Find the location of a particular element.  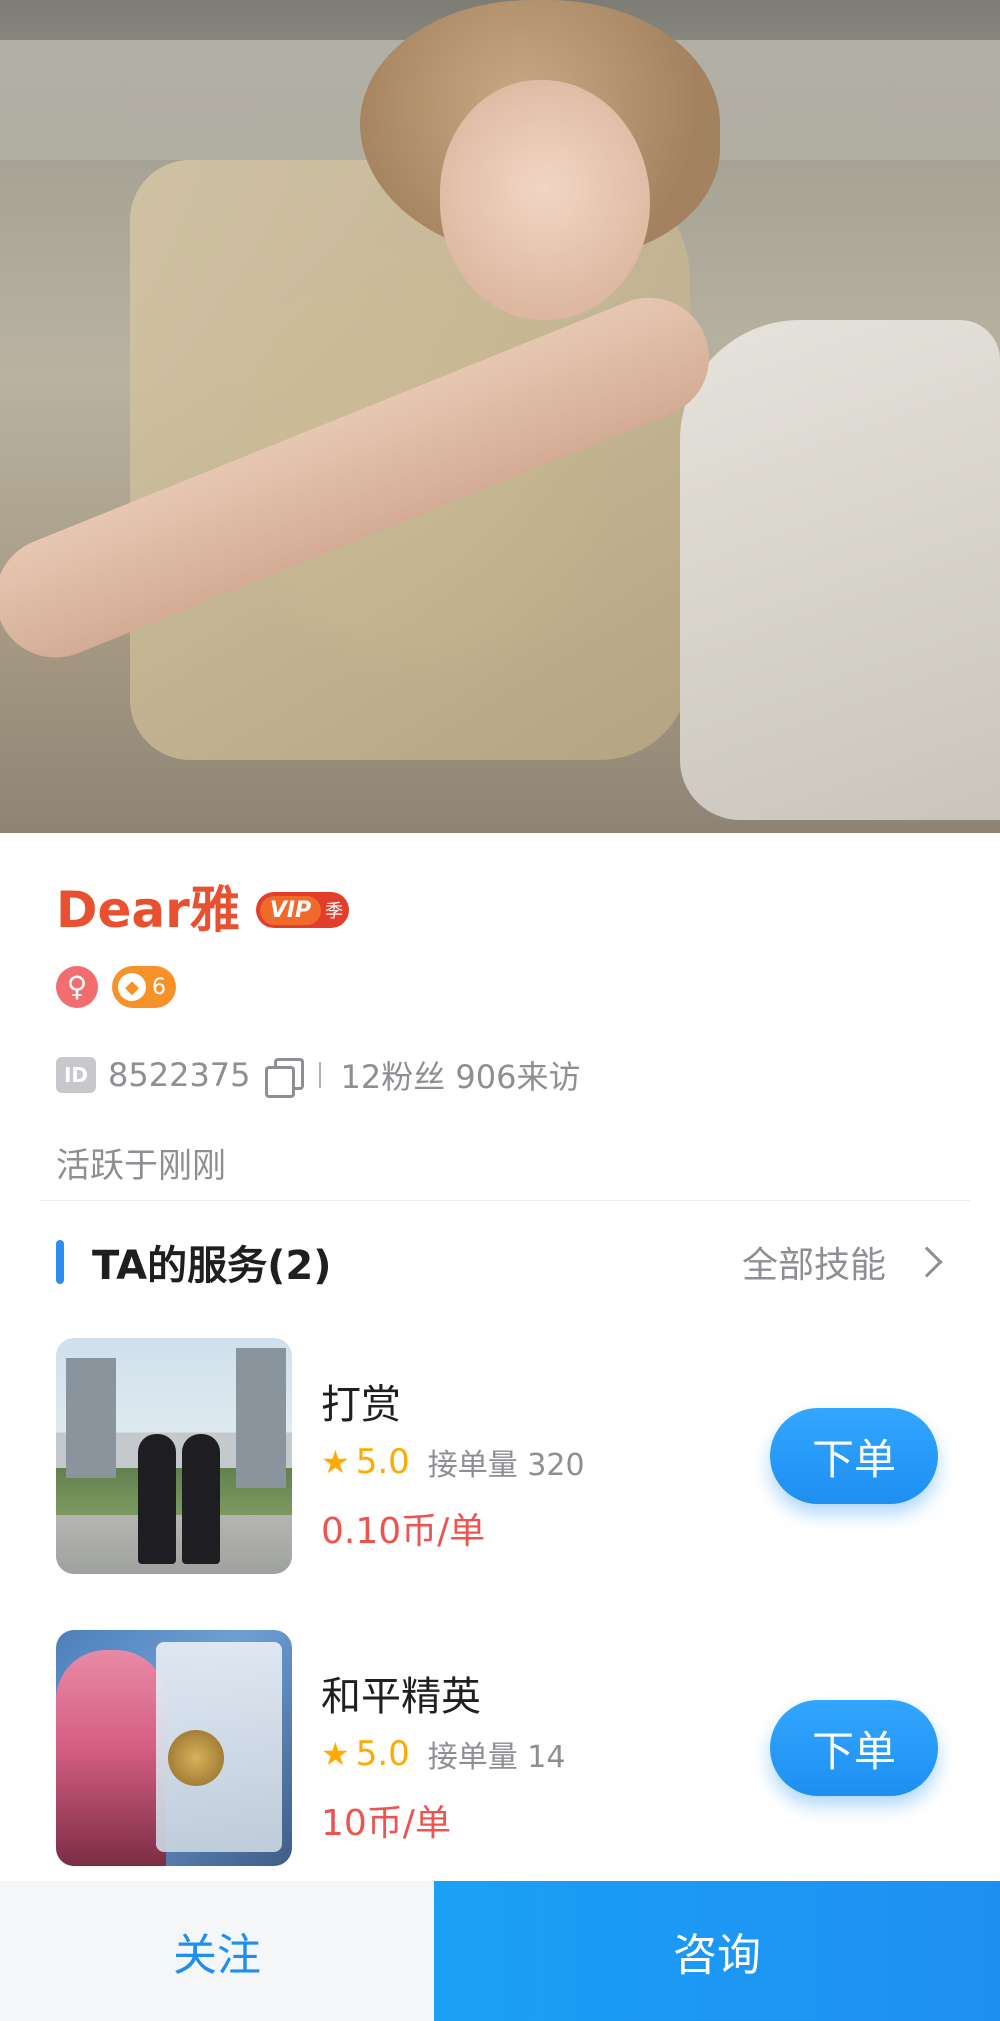

service-price: 0.10币/单 is located at coordinates (403, 1531).